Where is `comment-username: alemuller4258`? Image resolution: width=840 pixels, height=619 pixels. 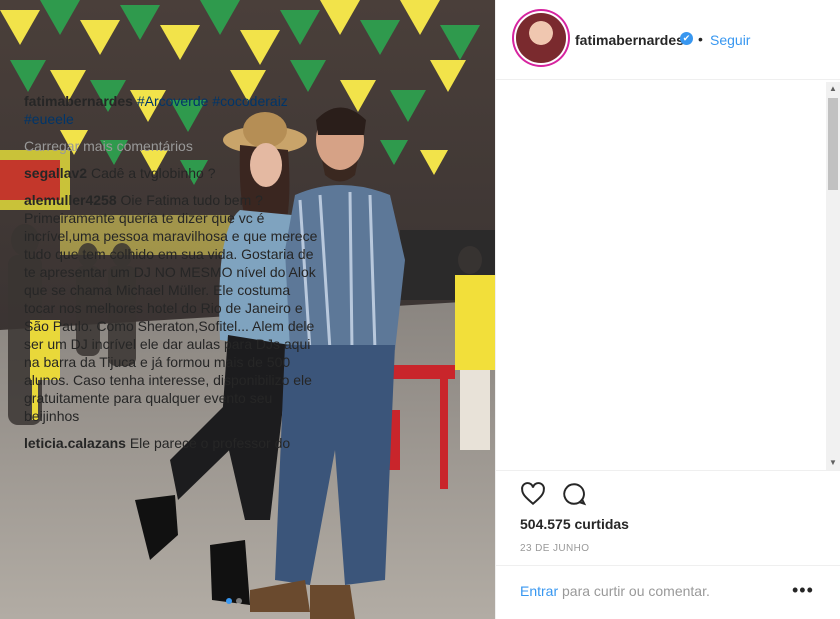 comment-username: alemuller4258 is located at coordinates (70, 200).